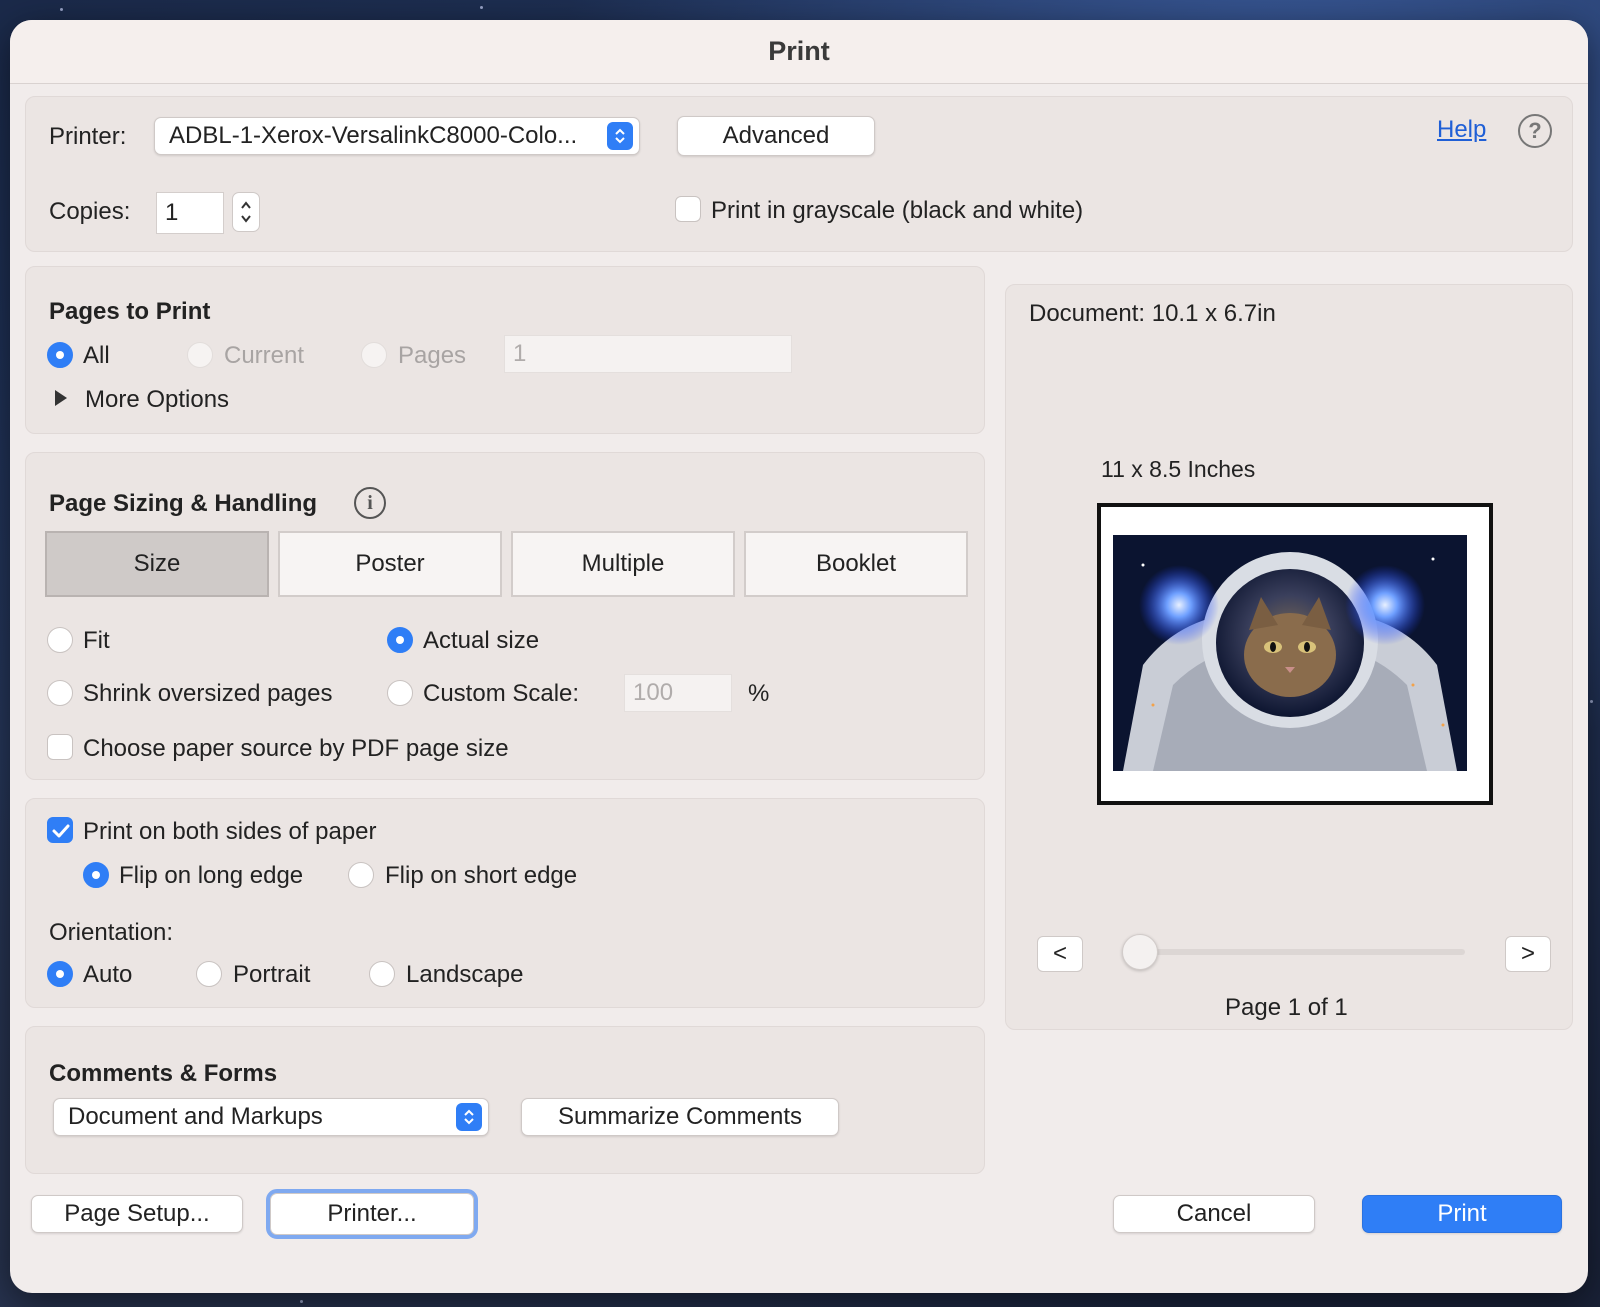  I want to click on pages-range-field: 1, so click(648, 354).